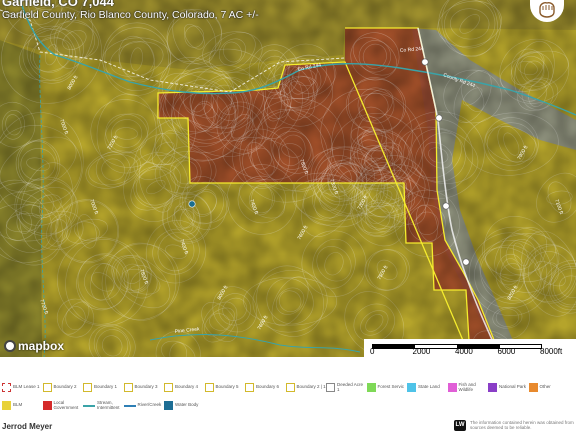 The width and height of the screenshot is (576, 432). I want to click on legend-item: River/Creek, so click(144, 406).